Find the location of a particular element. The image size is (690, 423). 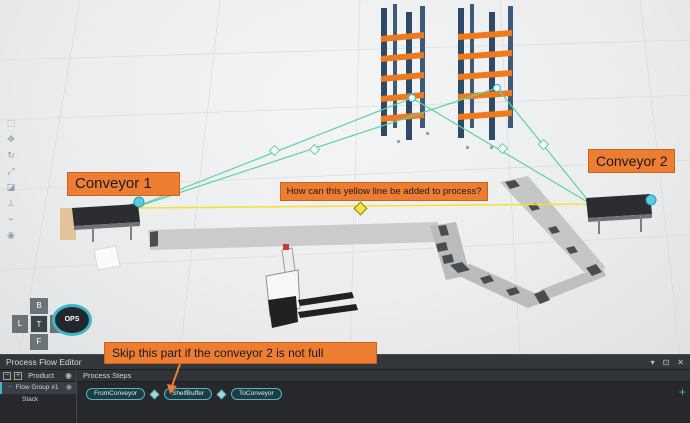

callout-arrow is located at coordinates (174, 378).